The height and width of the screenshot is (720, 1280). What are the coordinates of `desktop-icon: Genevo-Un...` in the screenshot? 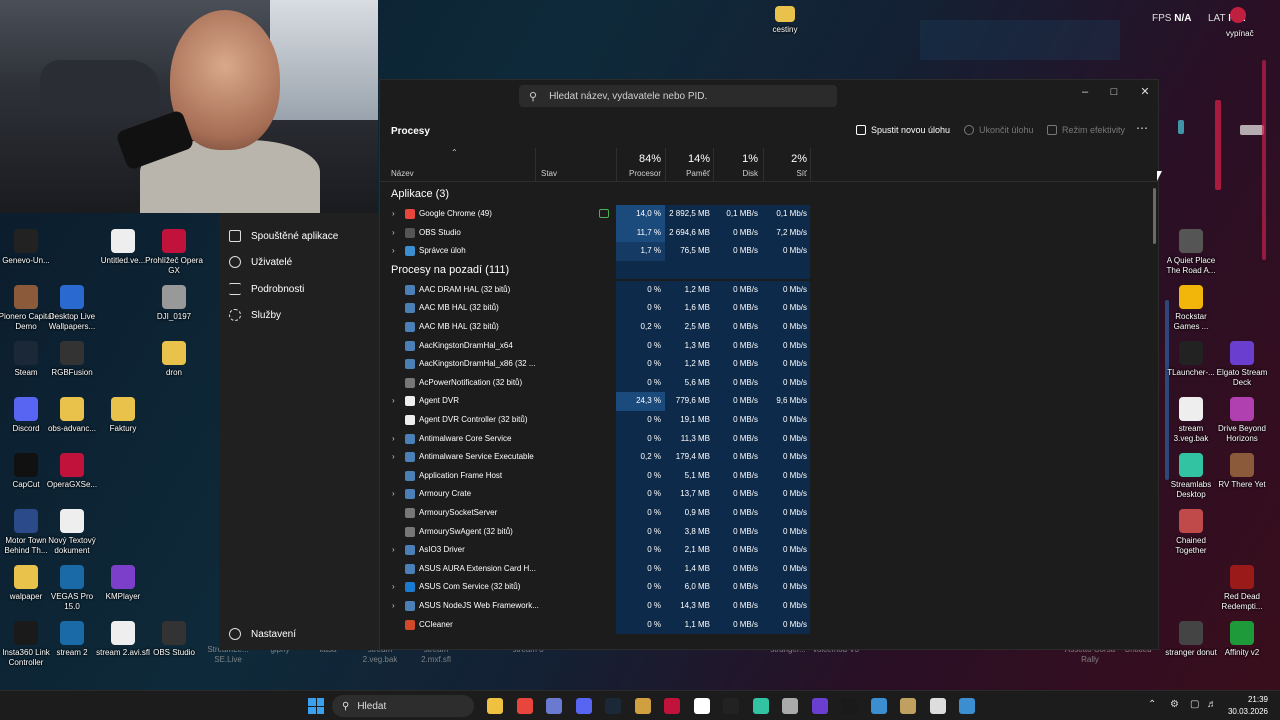 It's located at (27, 247).